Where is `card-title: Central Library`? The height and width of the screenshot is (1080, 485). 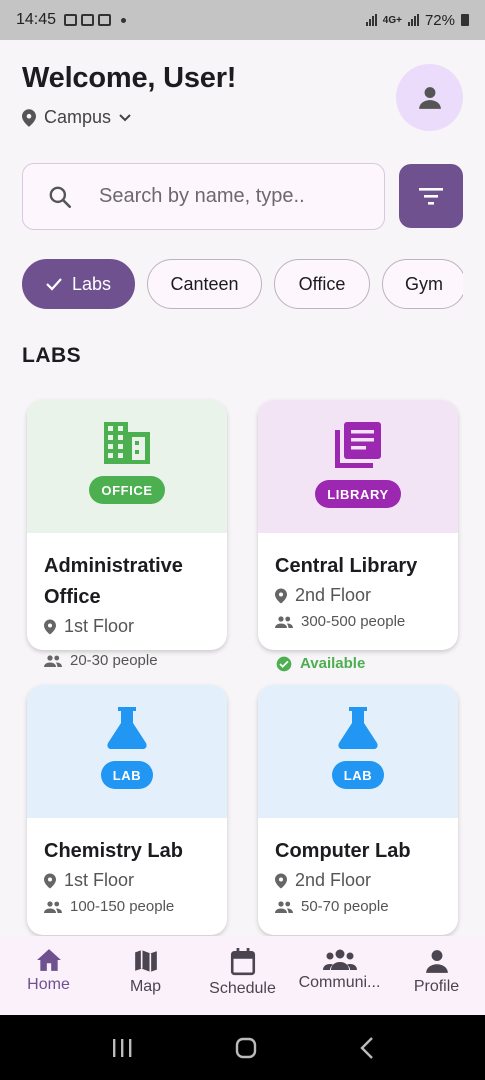
card-title: Central Library is located at coordinates (346, 566).